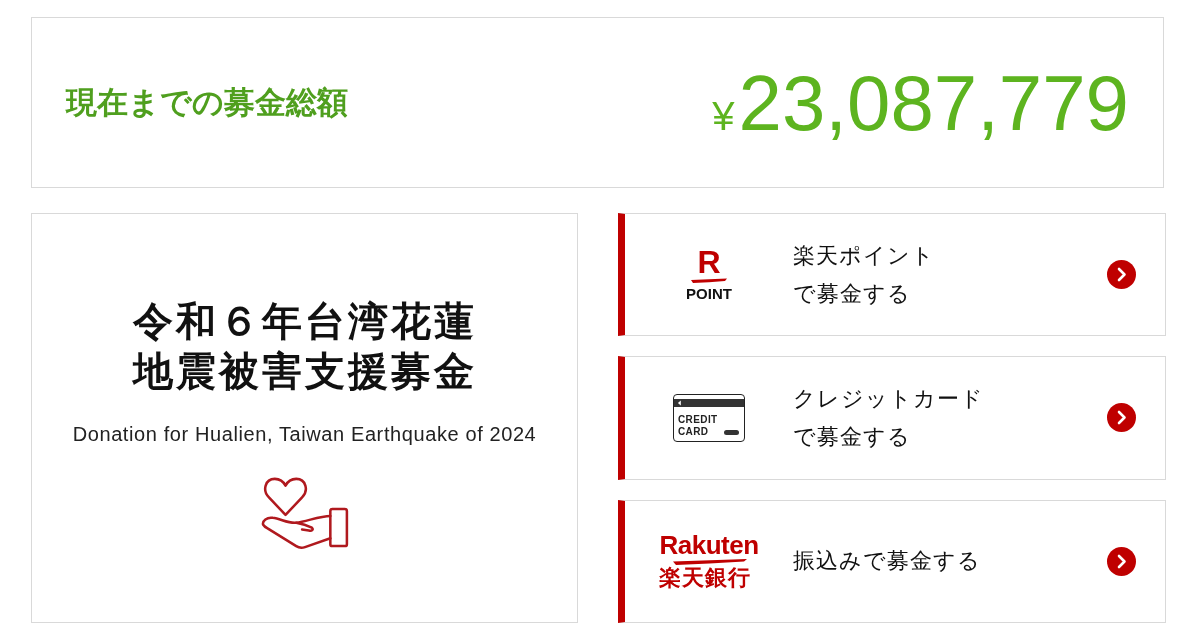  Describe the element at coordinates (304, 434) in the screenshot. I see `campaign-subtitle: Donation for Hualien, Taiwan Earthquake of 2024` at that location.